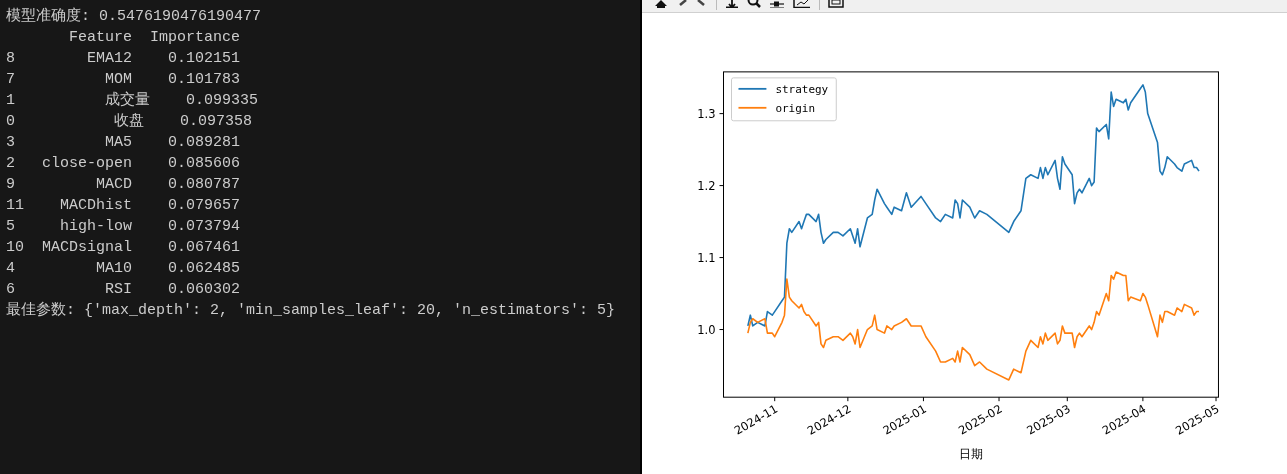 This screenshot has height=474, width=1287. What do you see at coordinates (706, 329) in the screenshot?
I see `y-tick-label: 1.0` at bounding box center [706, 329].